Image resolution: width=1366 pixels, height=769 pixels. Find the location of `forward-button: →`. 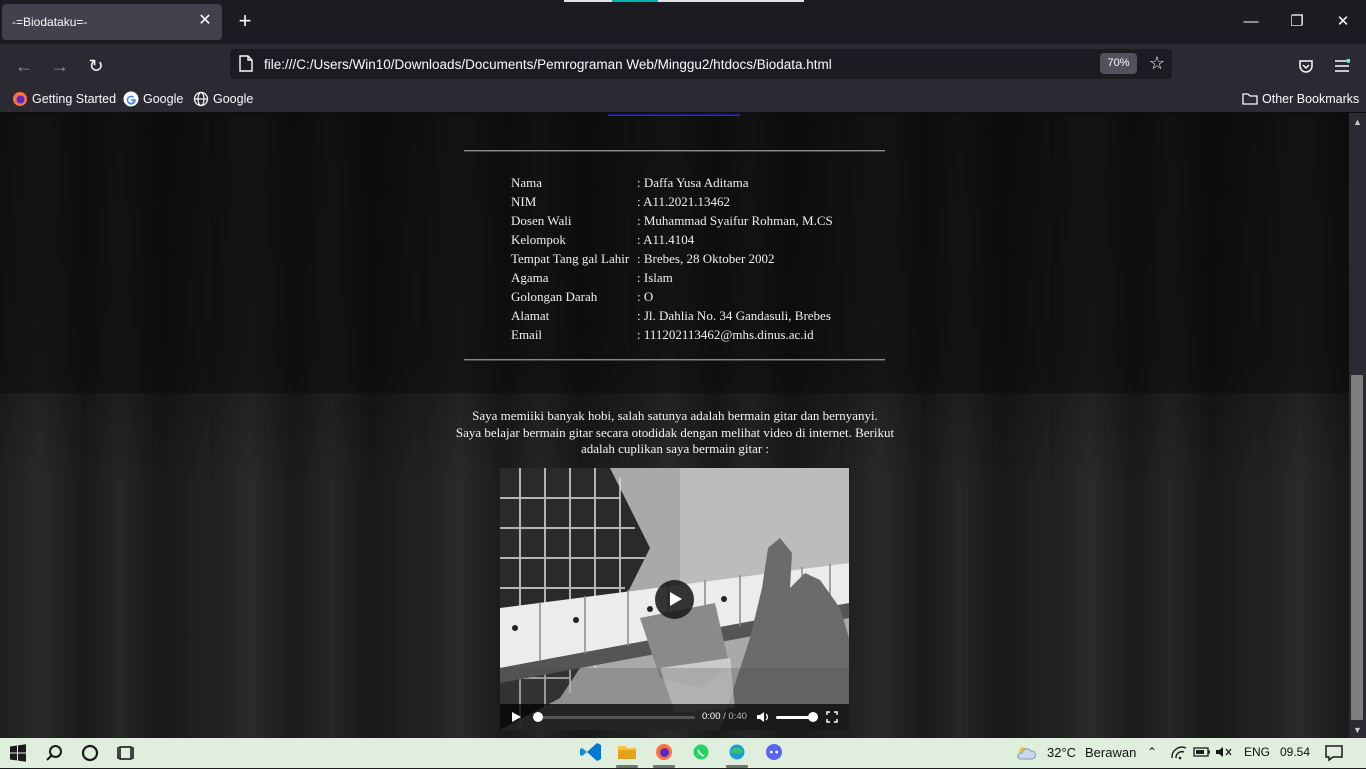

forward-button: → is located at coordinates (60, 66).